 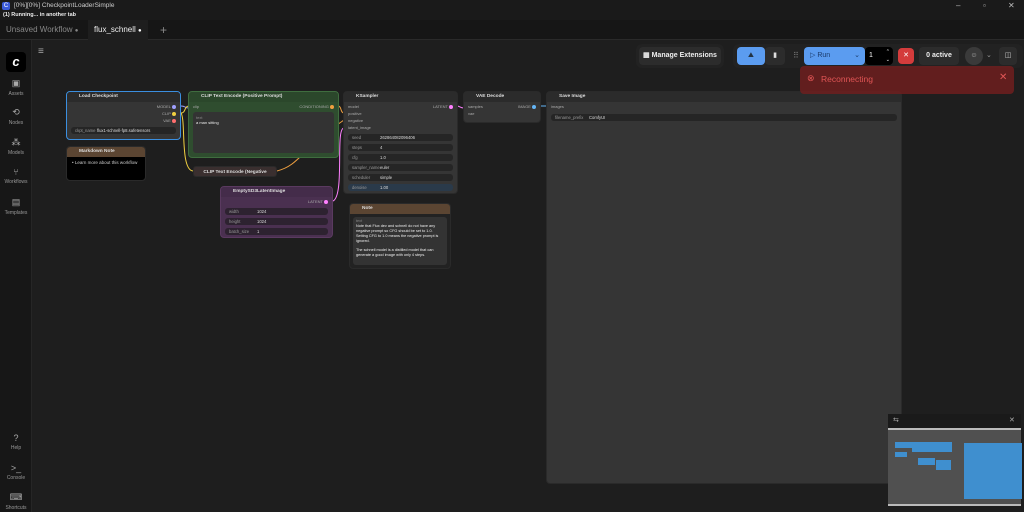 I want to click on toggle-panel-button: ◫, so click(x=1008, y=56).